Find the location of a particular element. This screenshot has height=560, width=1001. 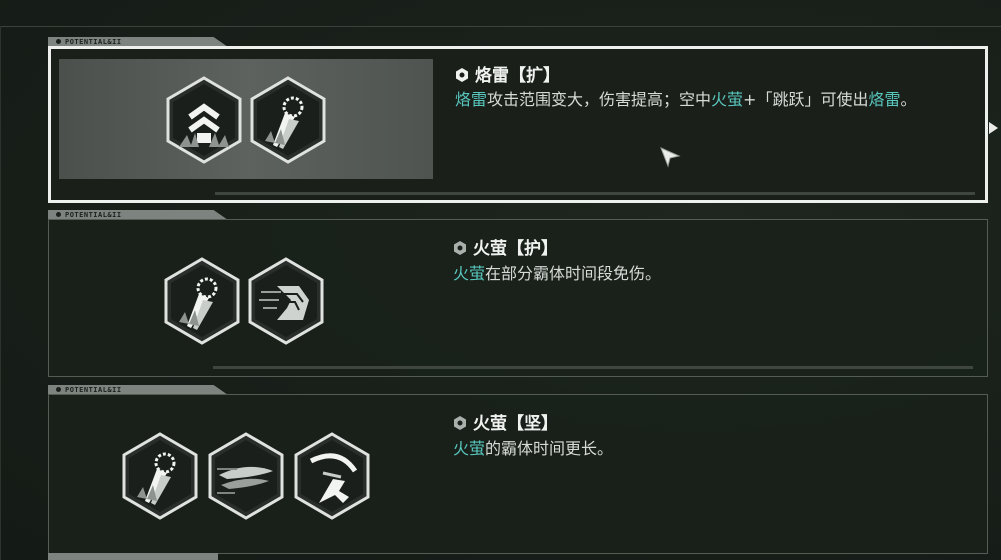

desc-text: 。 is located at coordinates (908, 99).